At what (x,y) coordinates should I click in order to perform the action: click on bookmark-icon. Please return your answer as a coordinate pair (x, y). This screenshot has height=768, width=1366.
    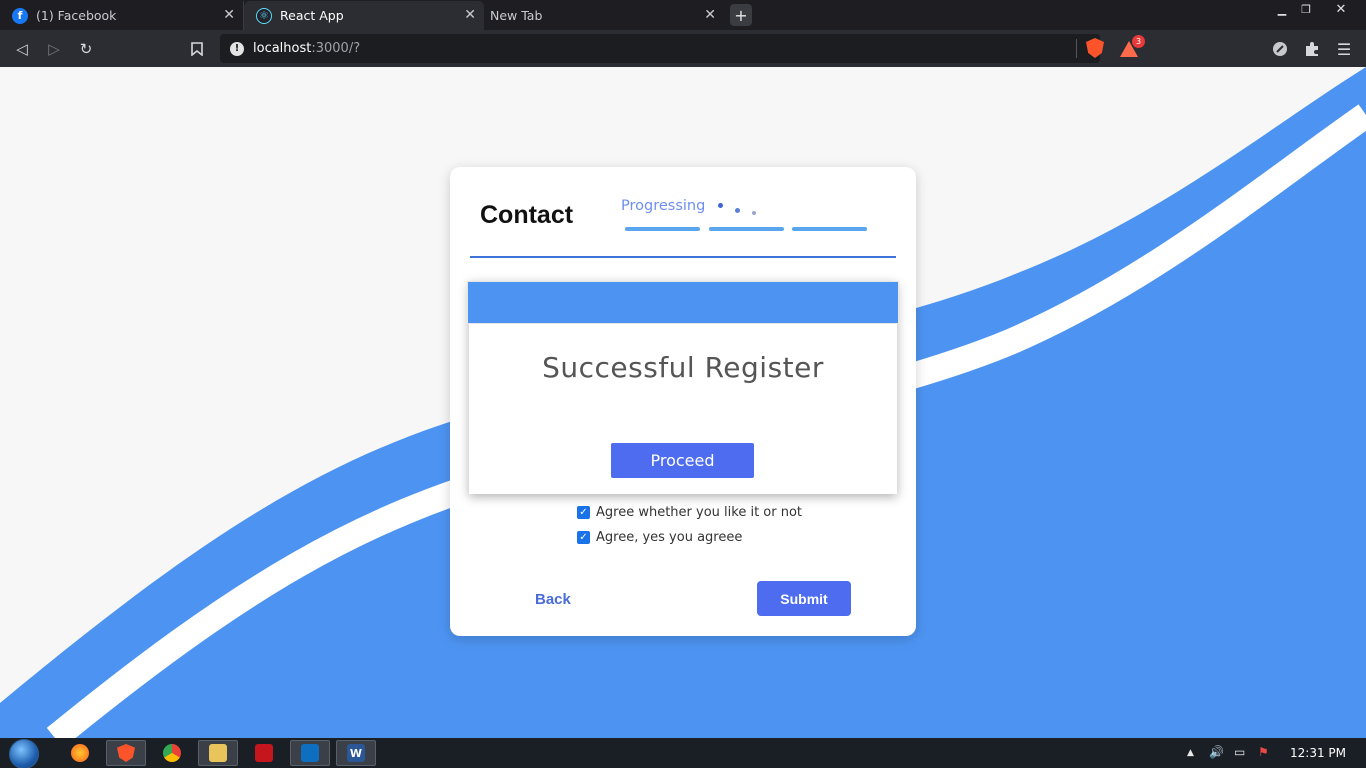
    Looking at the image, I should click on (197, 49).